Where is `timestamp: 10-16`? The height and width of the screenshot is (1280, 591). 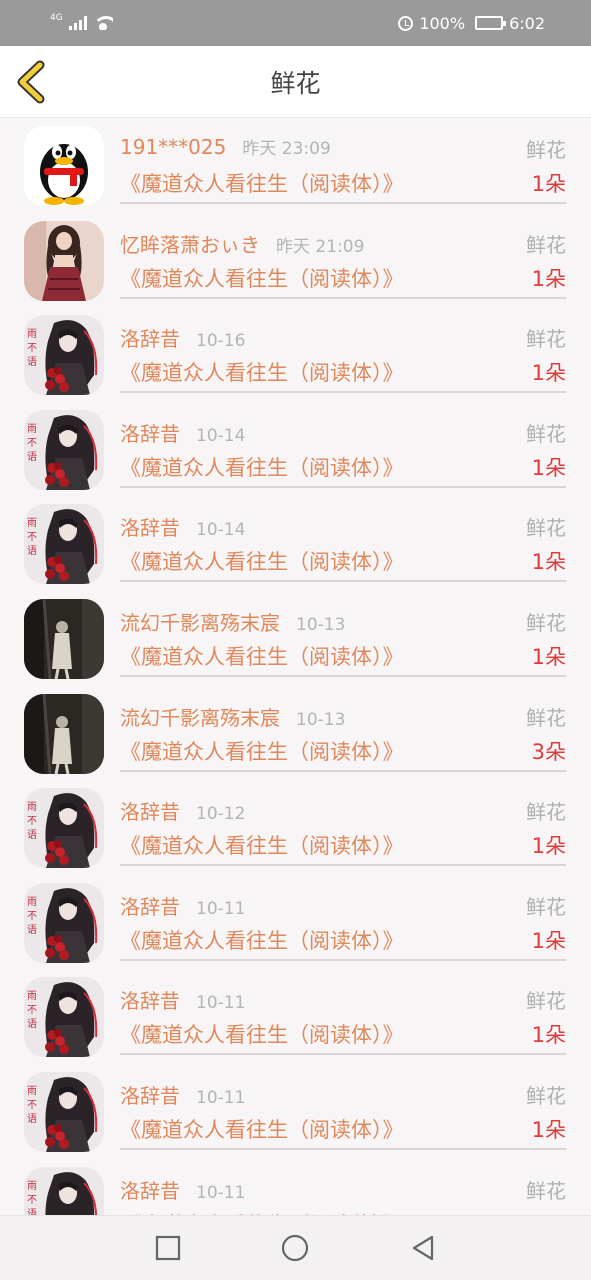
timestamp: 10-16 is located at coordinates (221, 341).